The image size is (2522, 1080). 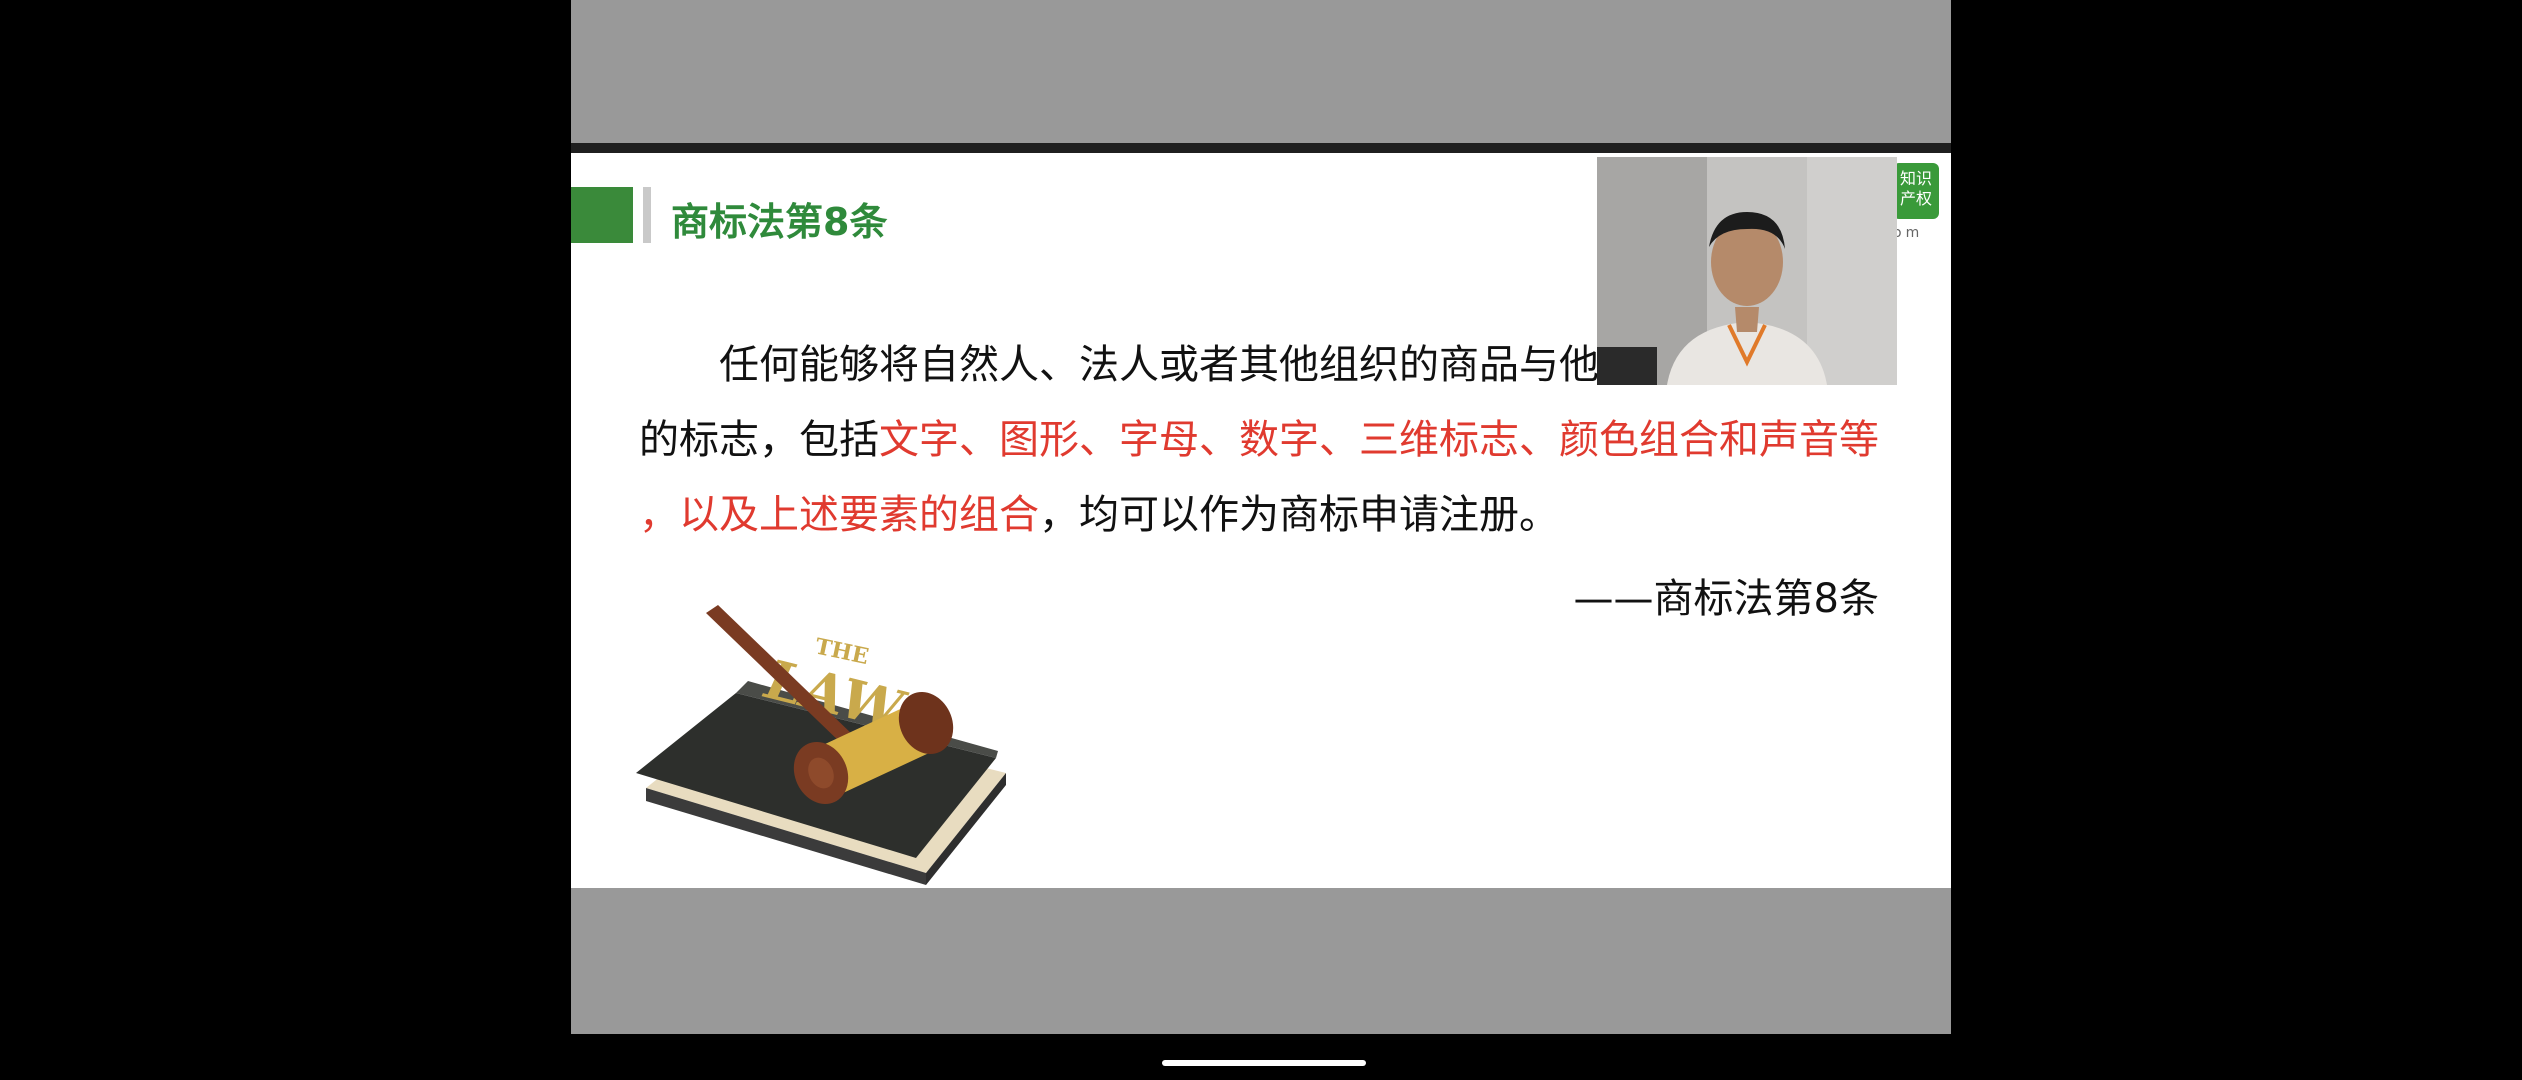 I want to click on slide-title: 商标法第8条, so click(x=779, y=222).